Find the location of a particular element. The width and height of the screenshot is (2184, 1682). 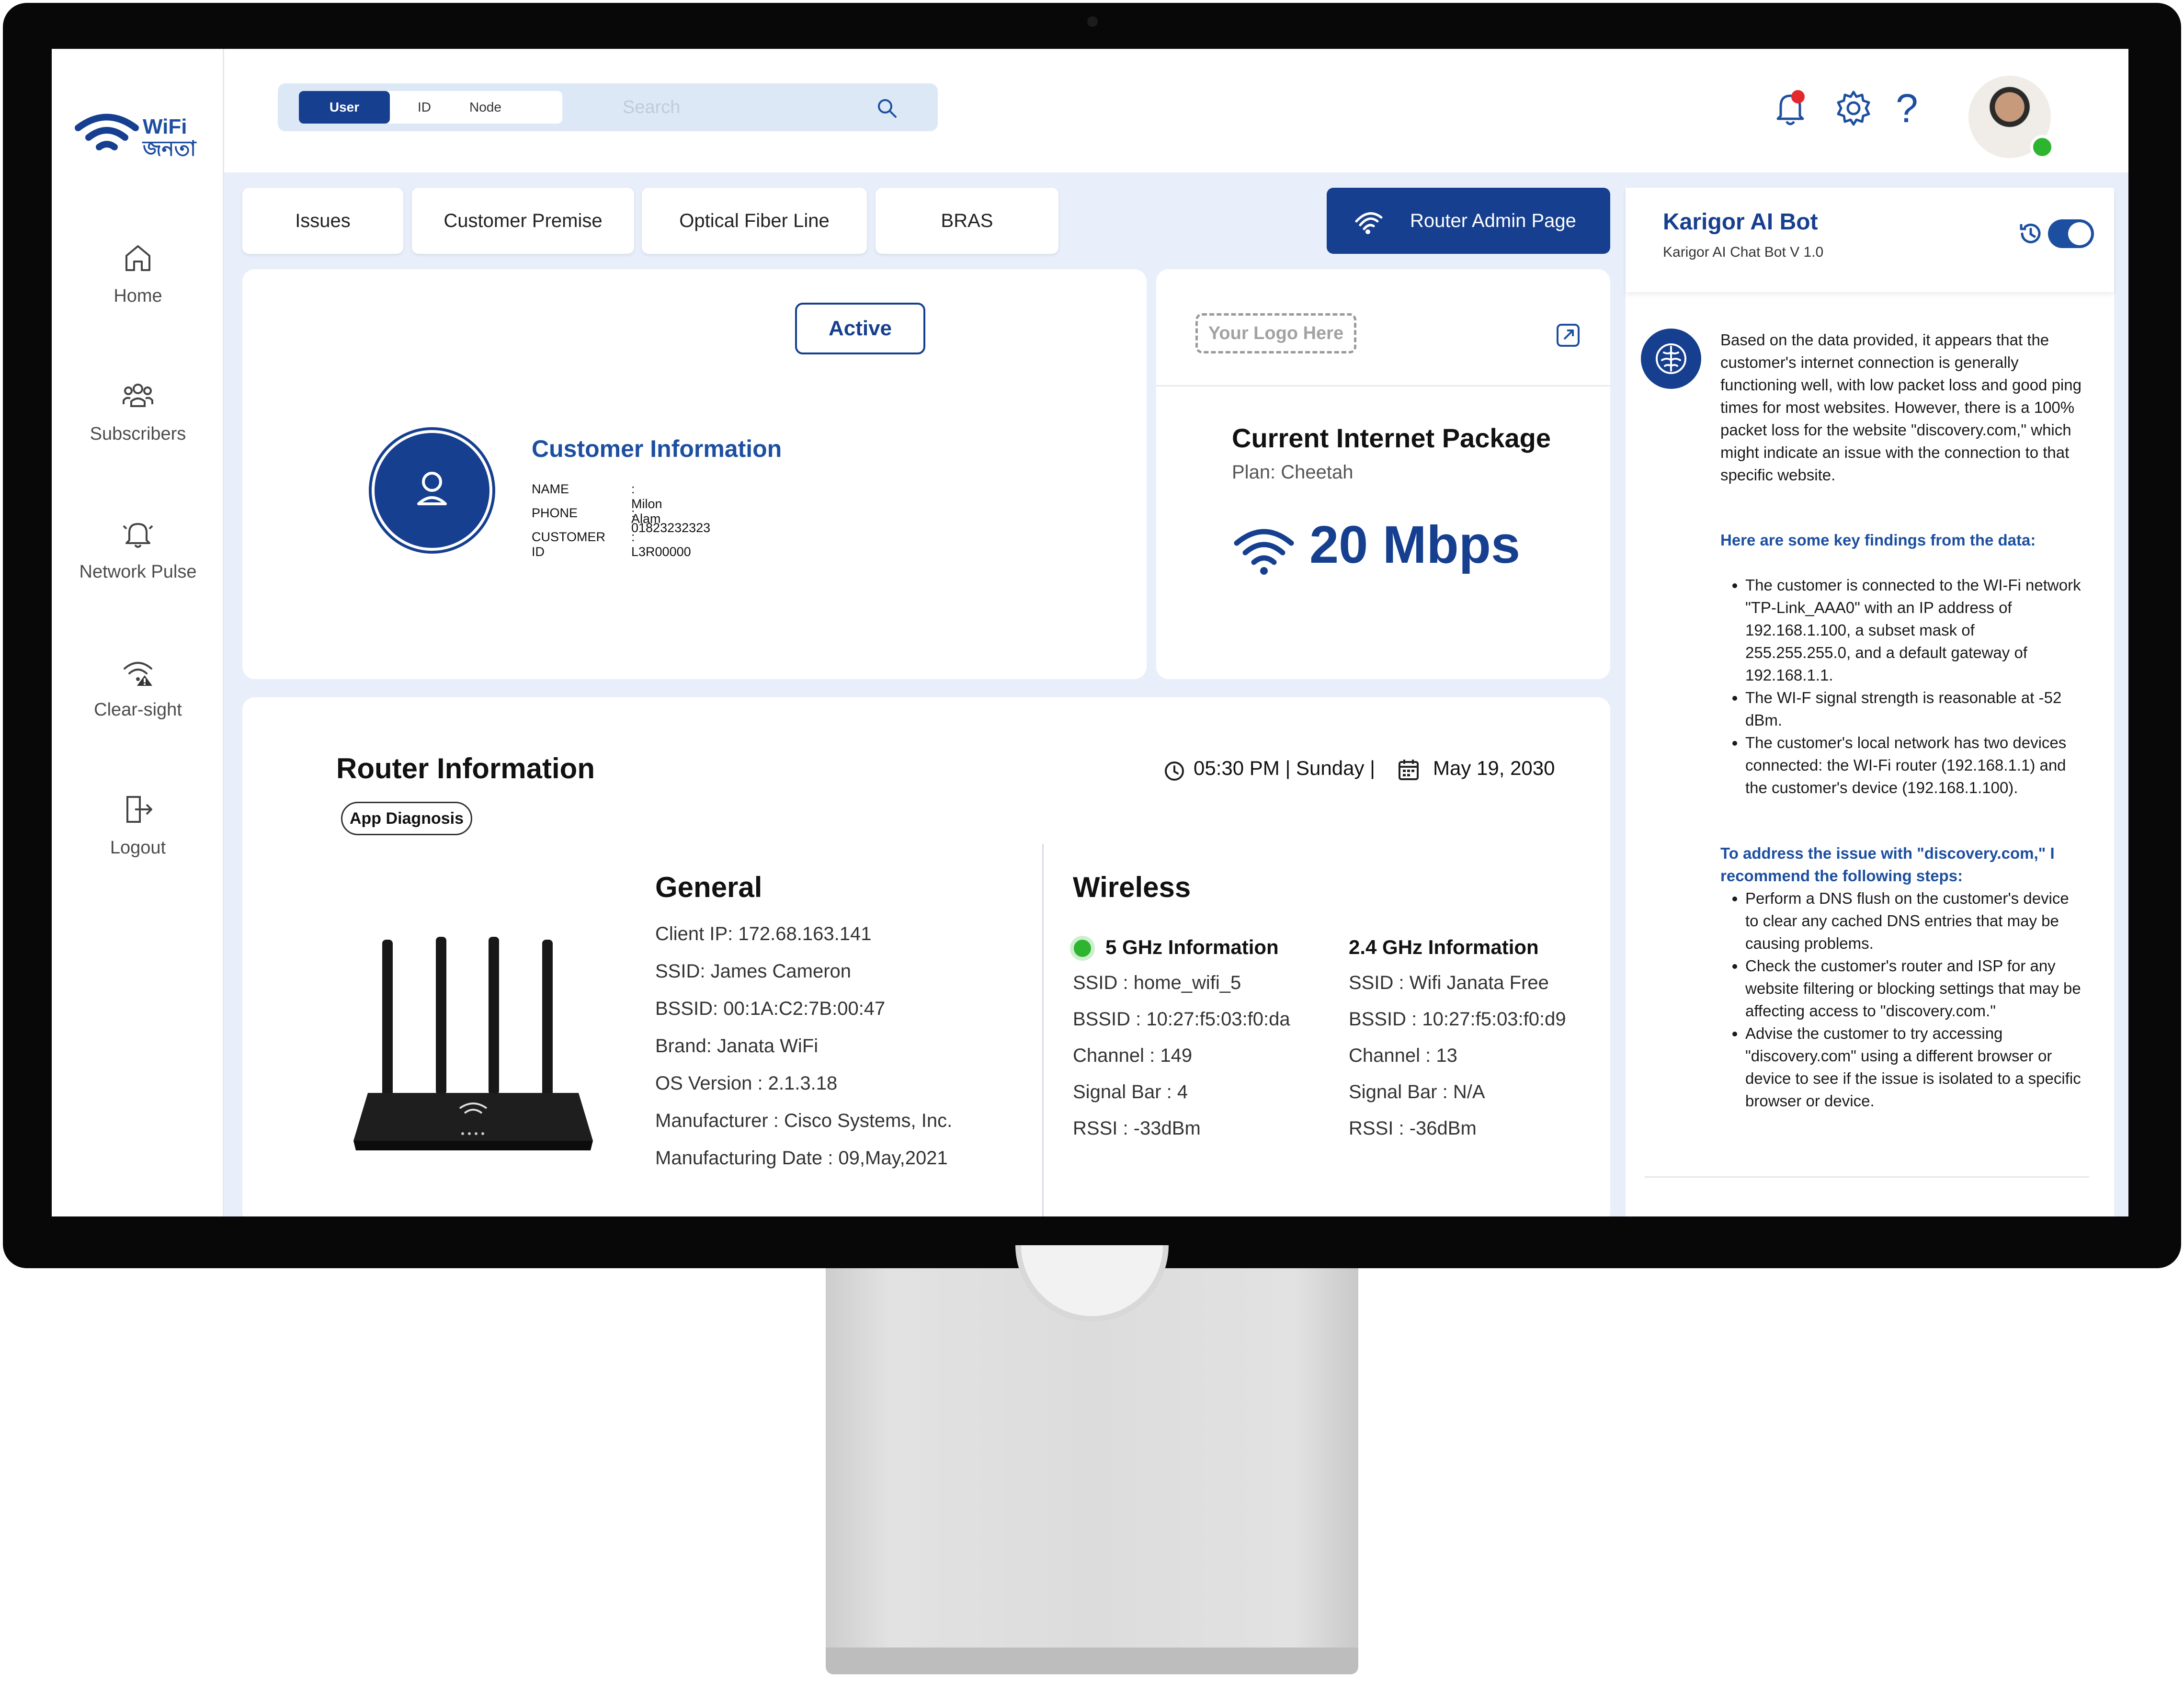

ghz5-signal-bar: Signal Bar : 4 is located at coordinates (1131, 1091).